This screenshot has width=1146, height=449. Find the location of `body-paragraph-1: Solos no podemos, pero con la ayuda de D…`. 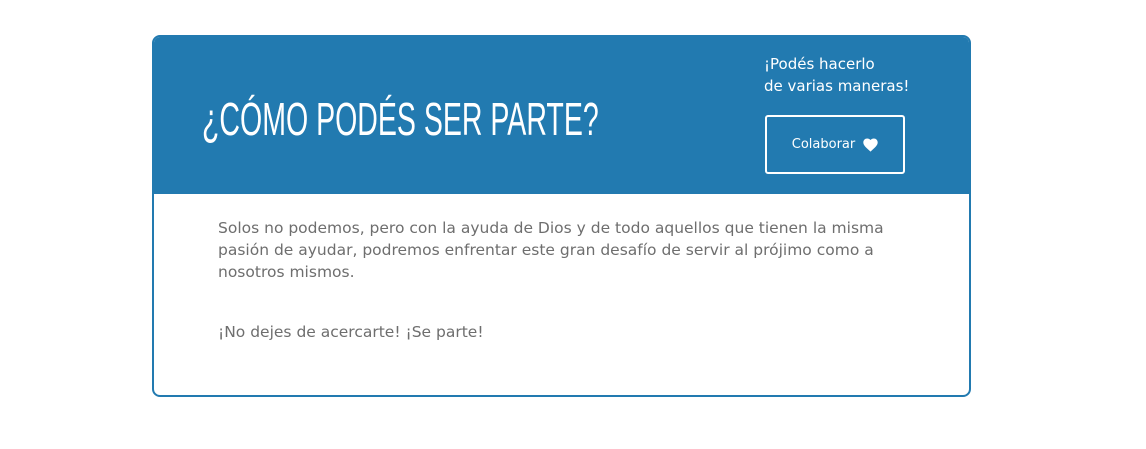

body-paragraph-1: Solos no podemos, pero con la ayuda de D… is located at coordinates (551, 250).